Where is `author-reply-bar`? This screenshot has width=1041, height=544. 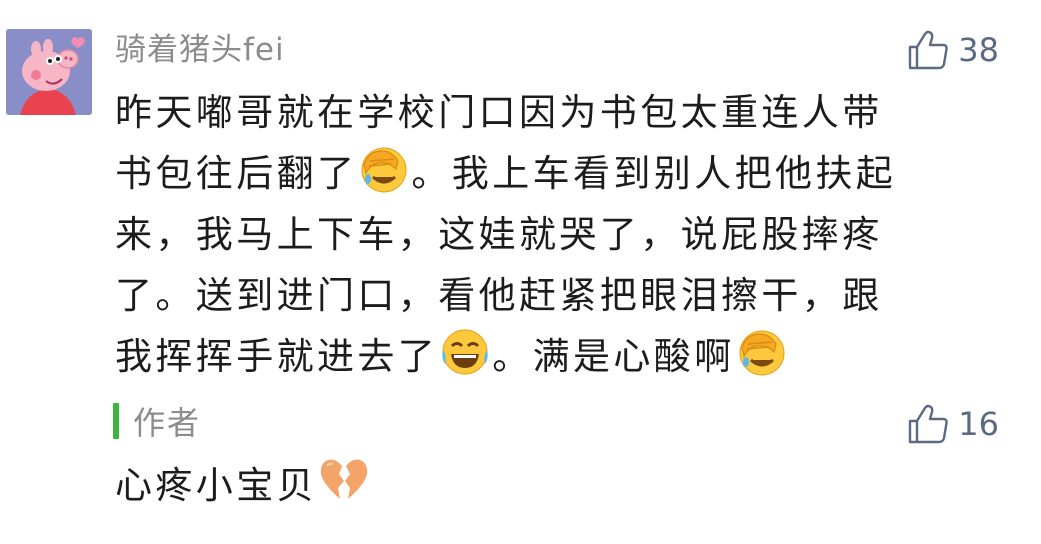 author-reply-bar is located at coordinates (116, 421).